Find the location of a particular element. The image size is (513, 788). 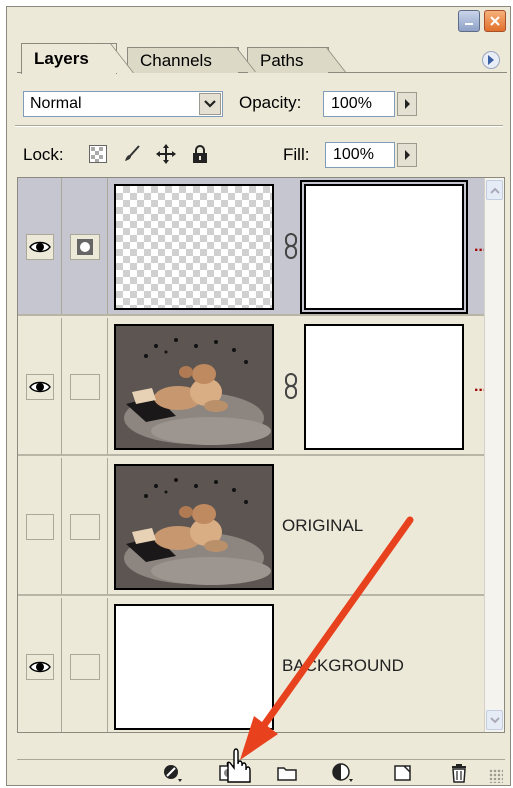

checker-icon is located at coordinates (98, 154).